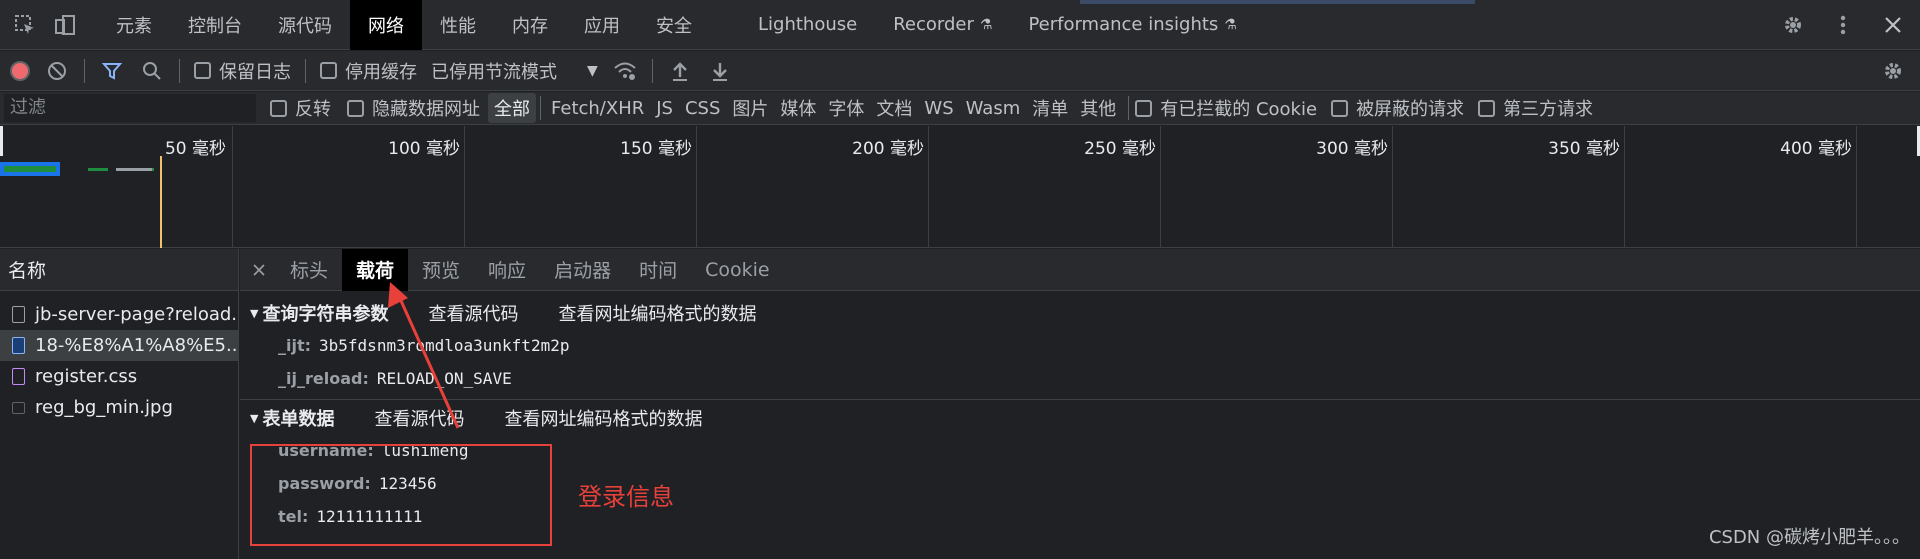 The height and width of the screenshot is (559, 1920). What do you see at coordinates (1132, 25) in the screenshot?
I see `tab-performance-insights: Performance insights ⚗` at bounding box center [1132, 25].